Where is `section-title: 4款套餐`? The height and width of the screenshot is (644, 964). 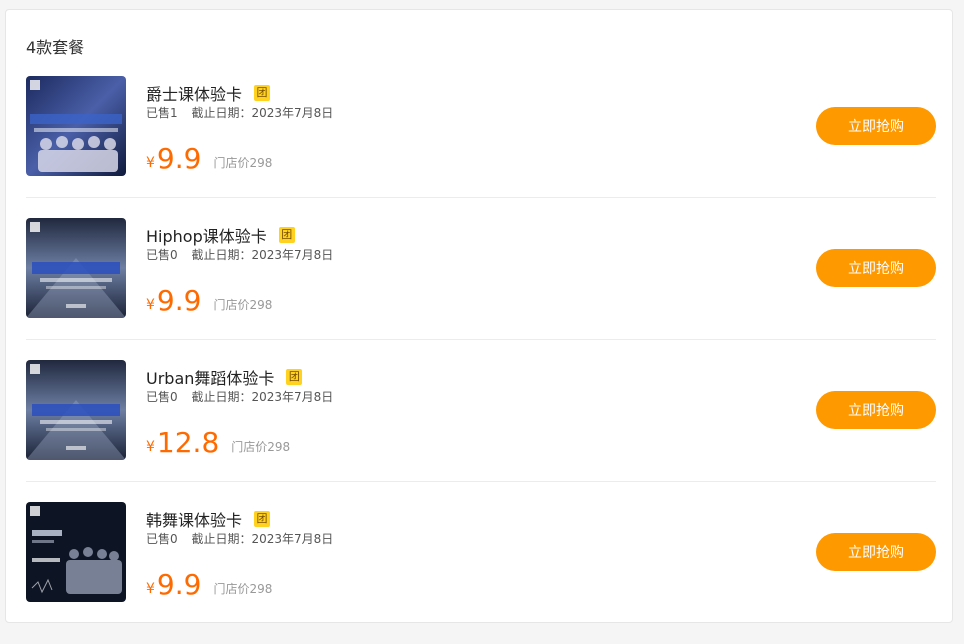 section-title: 4款套餐 is located at coordinates (55, 47).